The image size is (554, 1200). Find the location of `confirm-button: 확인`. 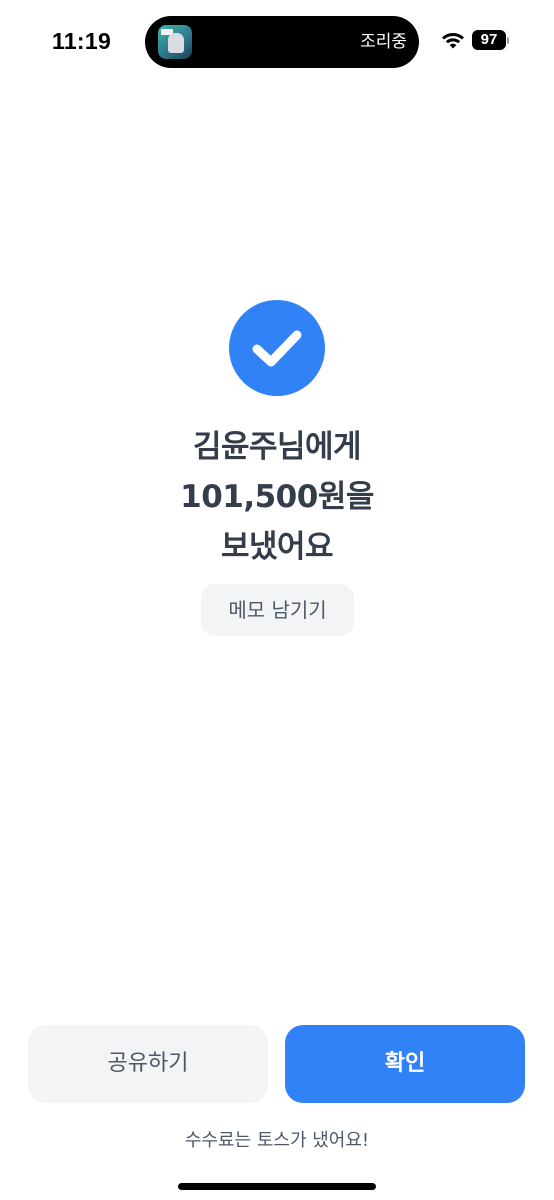

confirm-button: 확인 is located at coordinates (405, 1064).